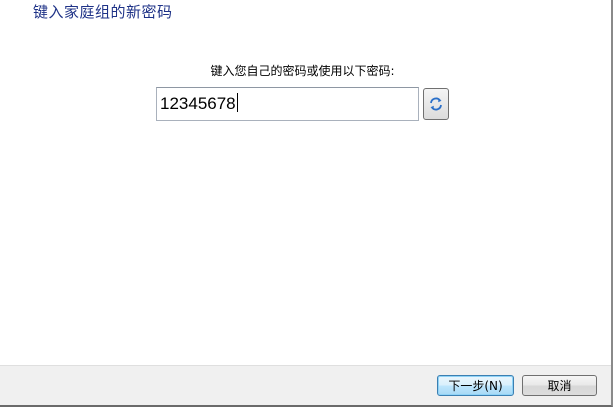 This screenshot has width=613, height=407. I want to click on refresh-password-button, so click(436, 104).